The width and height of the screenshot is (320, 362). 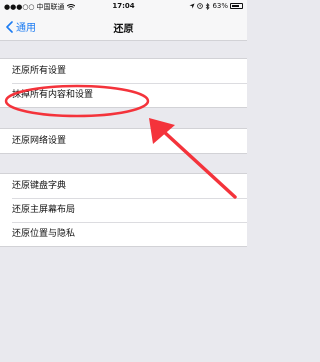 I want to click on reset-home-screen-layout: 还原主屏幕布局, so click(x=123, y=210).